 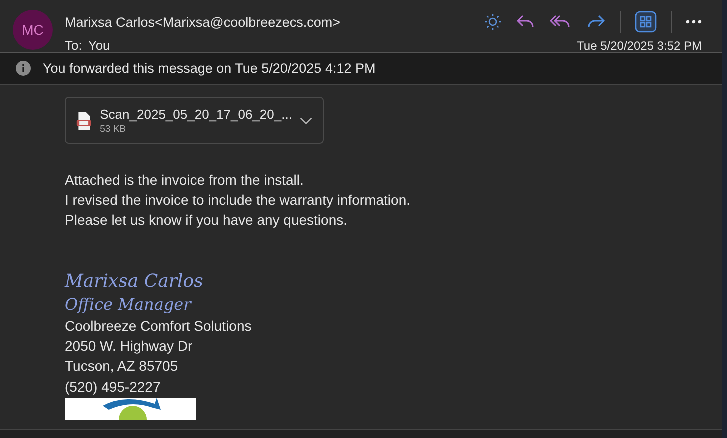 What do you see at coordinates (639, 45) in the screenshot?
I see `sent-date: Tue 5/20/2025 3:52 PM` at bounding box center [639, 45].